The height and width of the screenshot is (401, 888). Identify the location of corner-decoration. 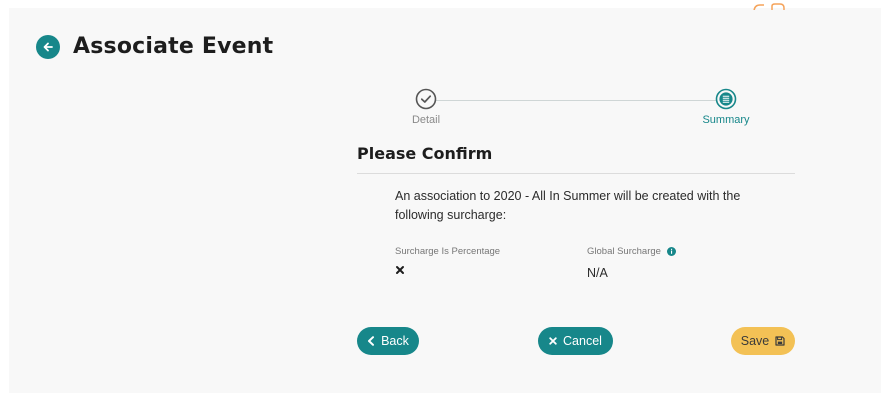
(770, 5).